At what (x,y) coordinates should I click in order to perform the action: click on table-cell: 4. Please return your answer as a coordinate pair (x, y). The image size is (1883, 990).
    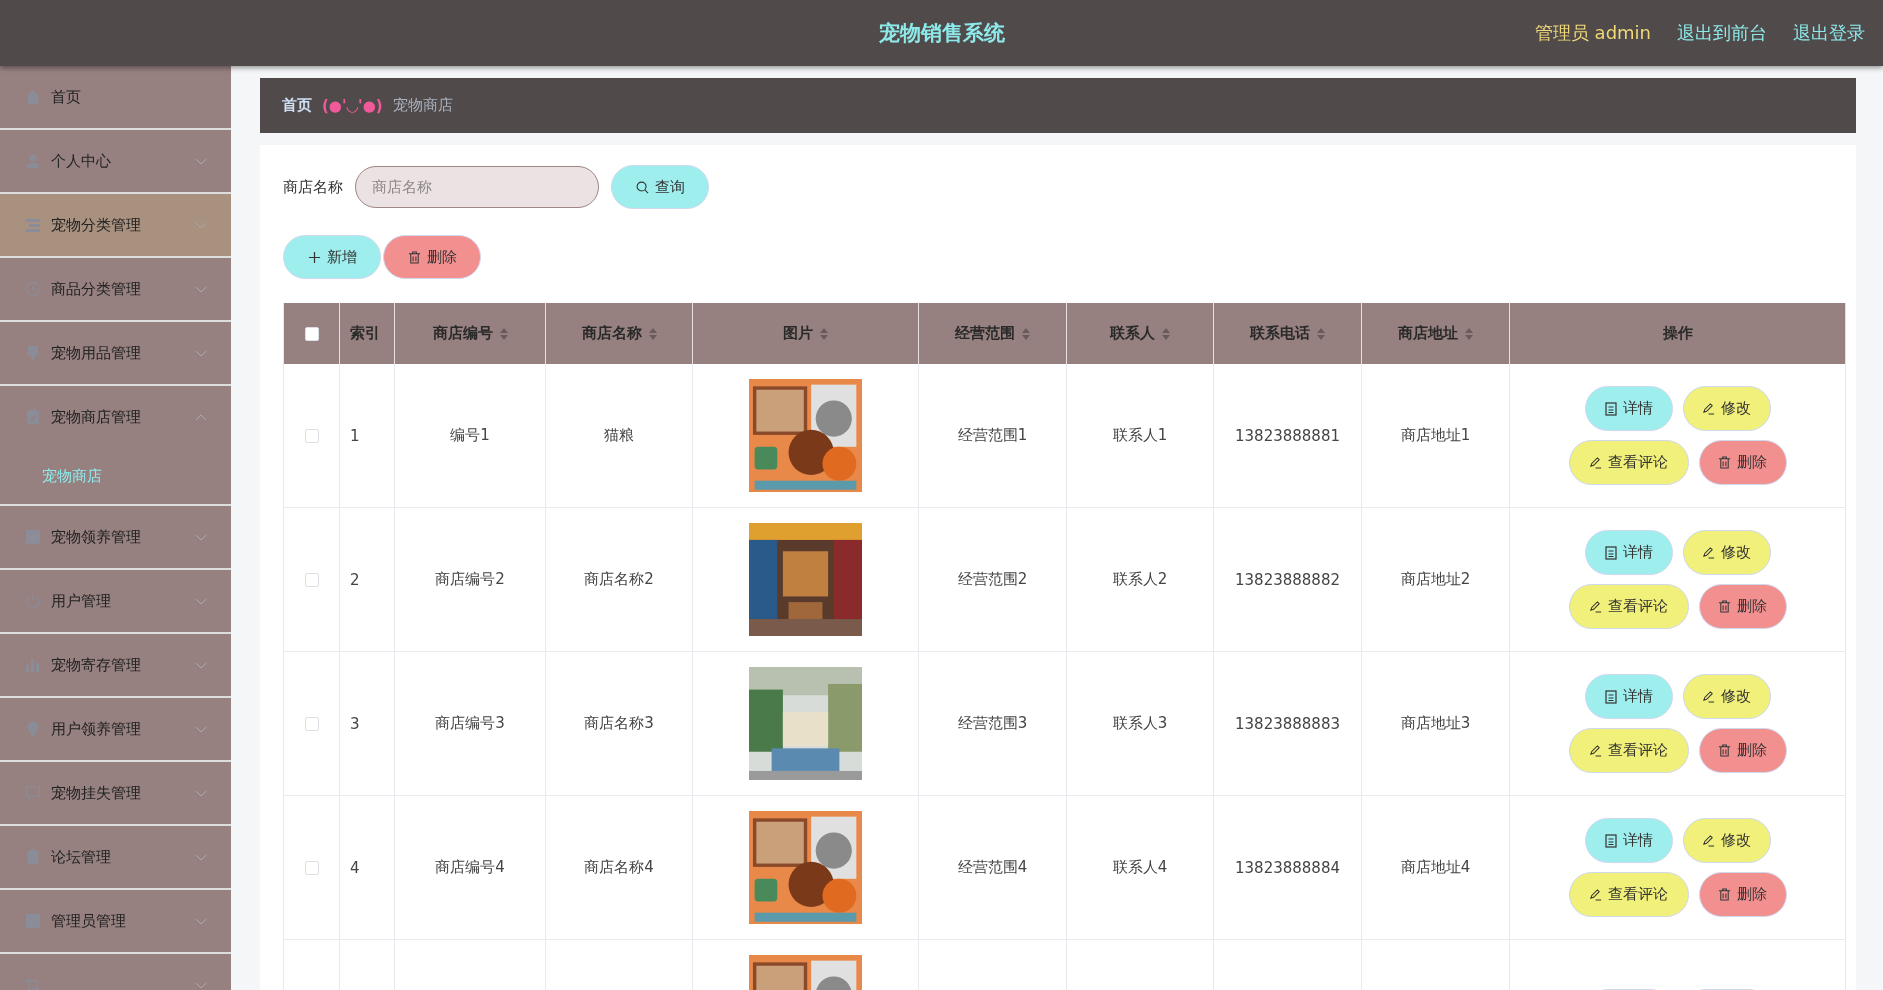
    Looking at the image, I should click on (355, 867).